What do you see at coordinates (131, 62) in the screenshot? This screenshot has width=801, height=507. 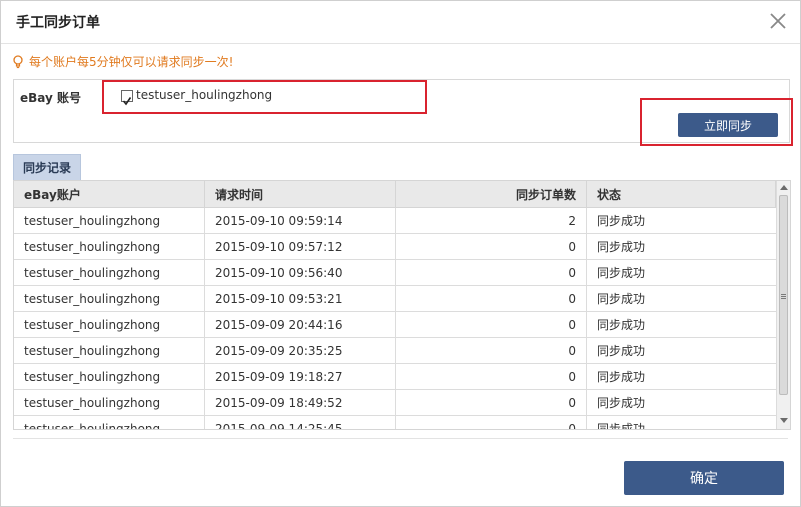 I see `tip-text: 每个账户每5分钟仅可以请求同步一次!` at bounding box center [131, 62].